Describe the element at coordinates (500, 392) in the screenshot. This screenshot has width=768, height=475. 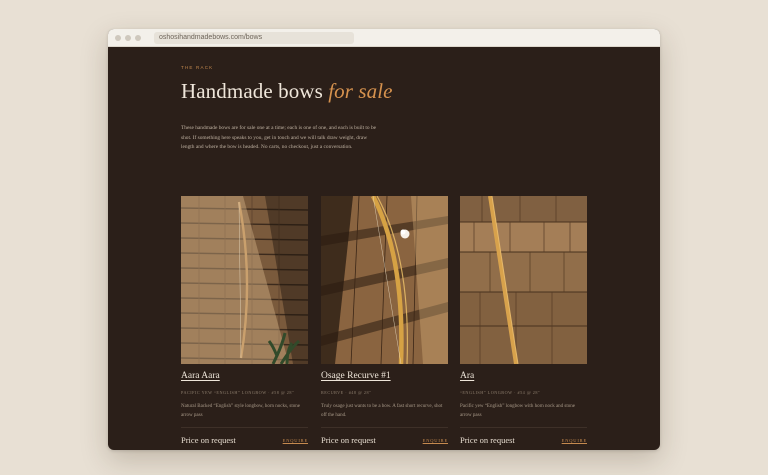
I see `bow-meta: “ENGLISH” LONGBOW · #54 @ 28″` at that location.